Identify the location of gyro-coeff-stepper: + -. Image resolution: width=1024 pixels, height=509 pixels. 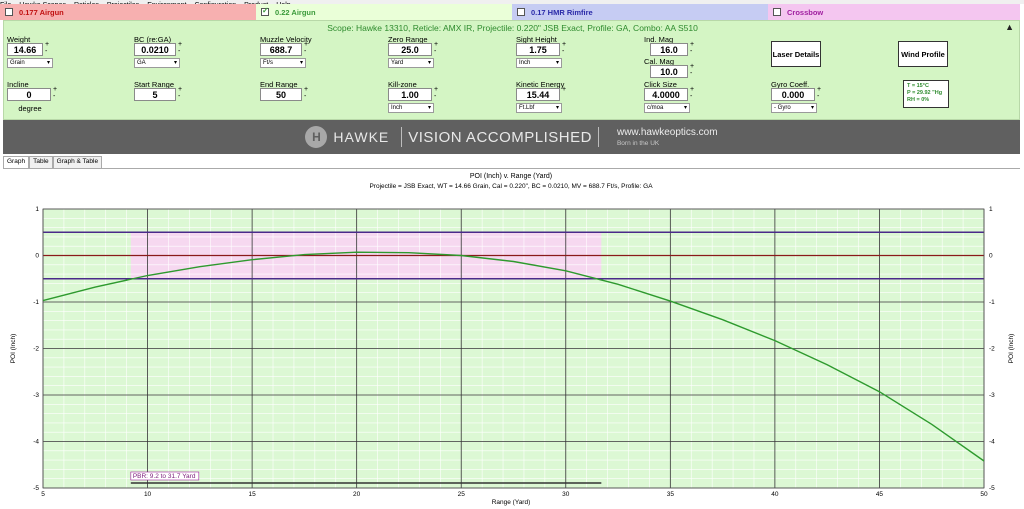
(819, 93).